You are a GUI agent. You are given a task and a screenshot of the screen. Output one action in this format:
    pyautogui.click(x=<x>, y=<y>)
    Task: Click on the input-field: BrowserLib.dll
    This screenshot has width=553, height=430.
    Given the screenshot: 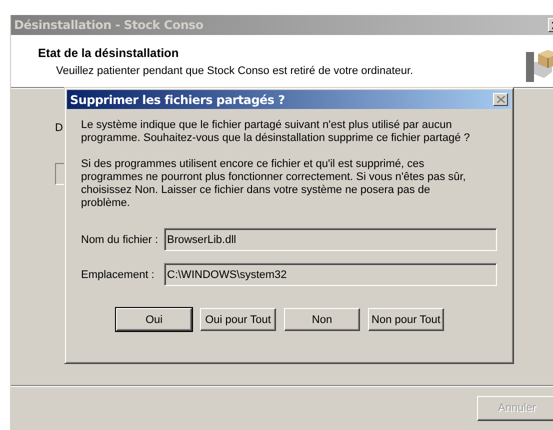 What is the action you would take?
    pyautogui.click(x=330, y=239)
    